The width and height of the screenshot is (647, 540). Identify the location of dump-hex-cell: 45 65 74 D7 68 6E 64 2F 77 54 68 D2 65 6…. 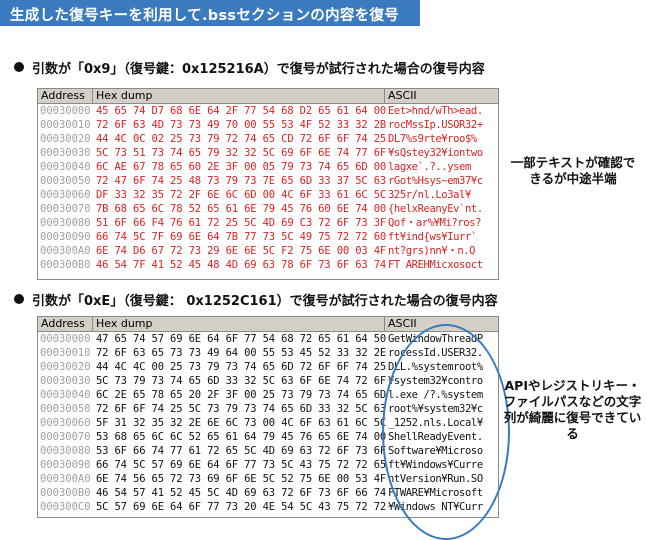
(241, 111).